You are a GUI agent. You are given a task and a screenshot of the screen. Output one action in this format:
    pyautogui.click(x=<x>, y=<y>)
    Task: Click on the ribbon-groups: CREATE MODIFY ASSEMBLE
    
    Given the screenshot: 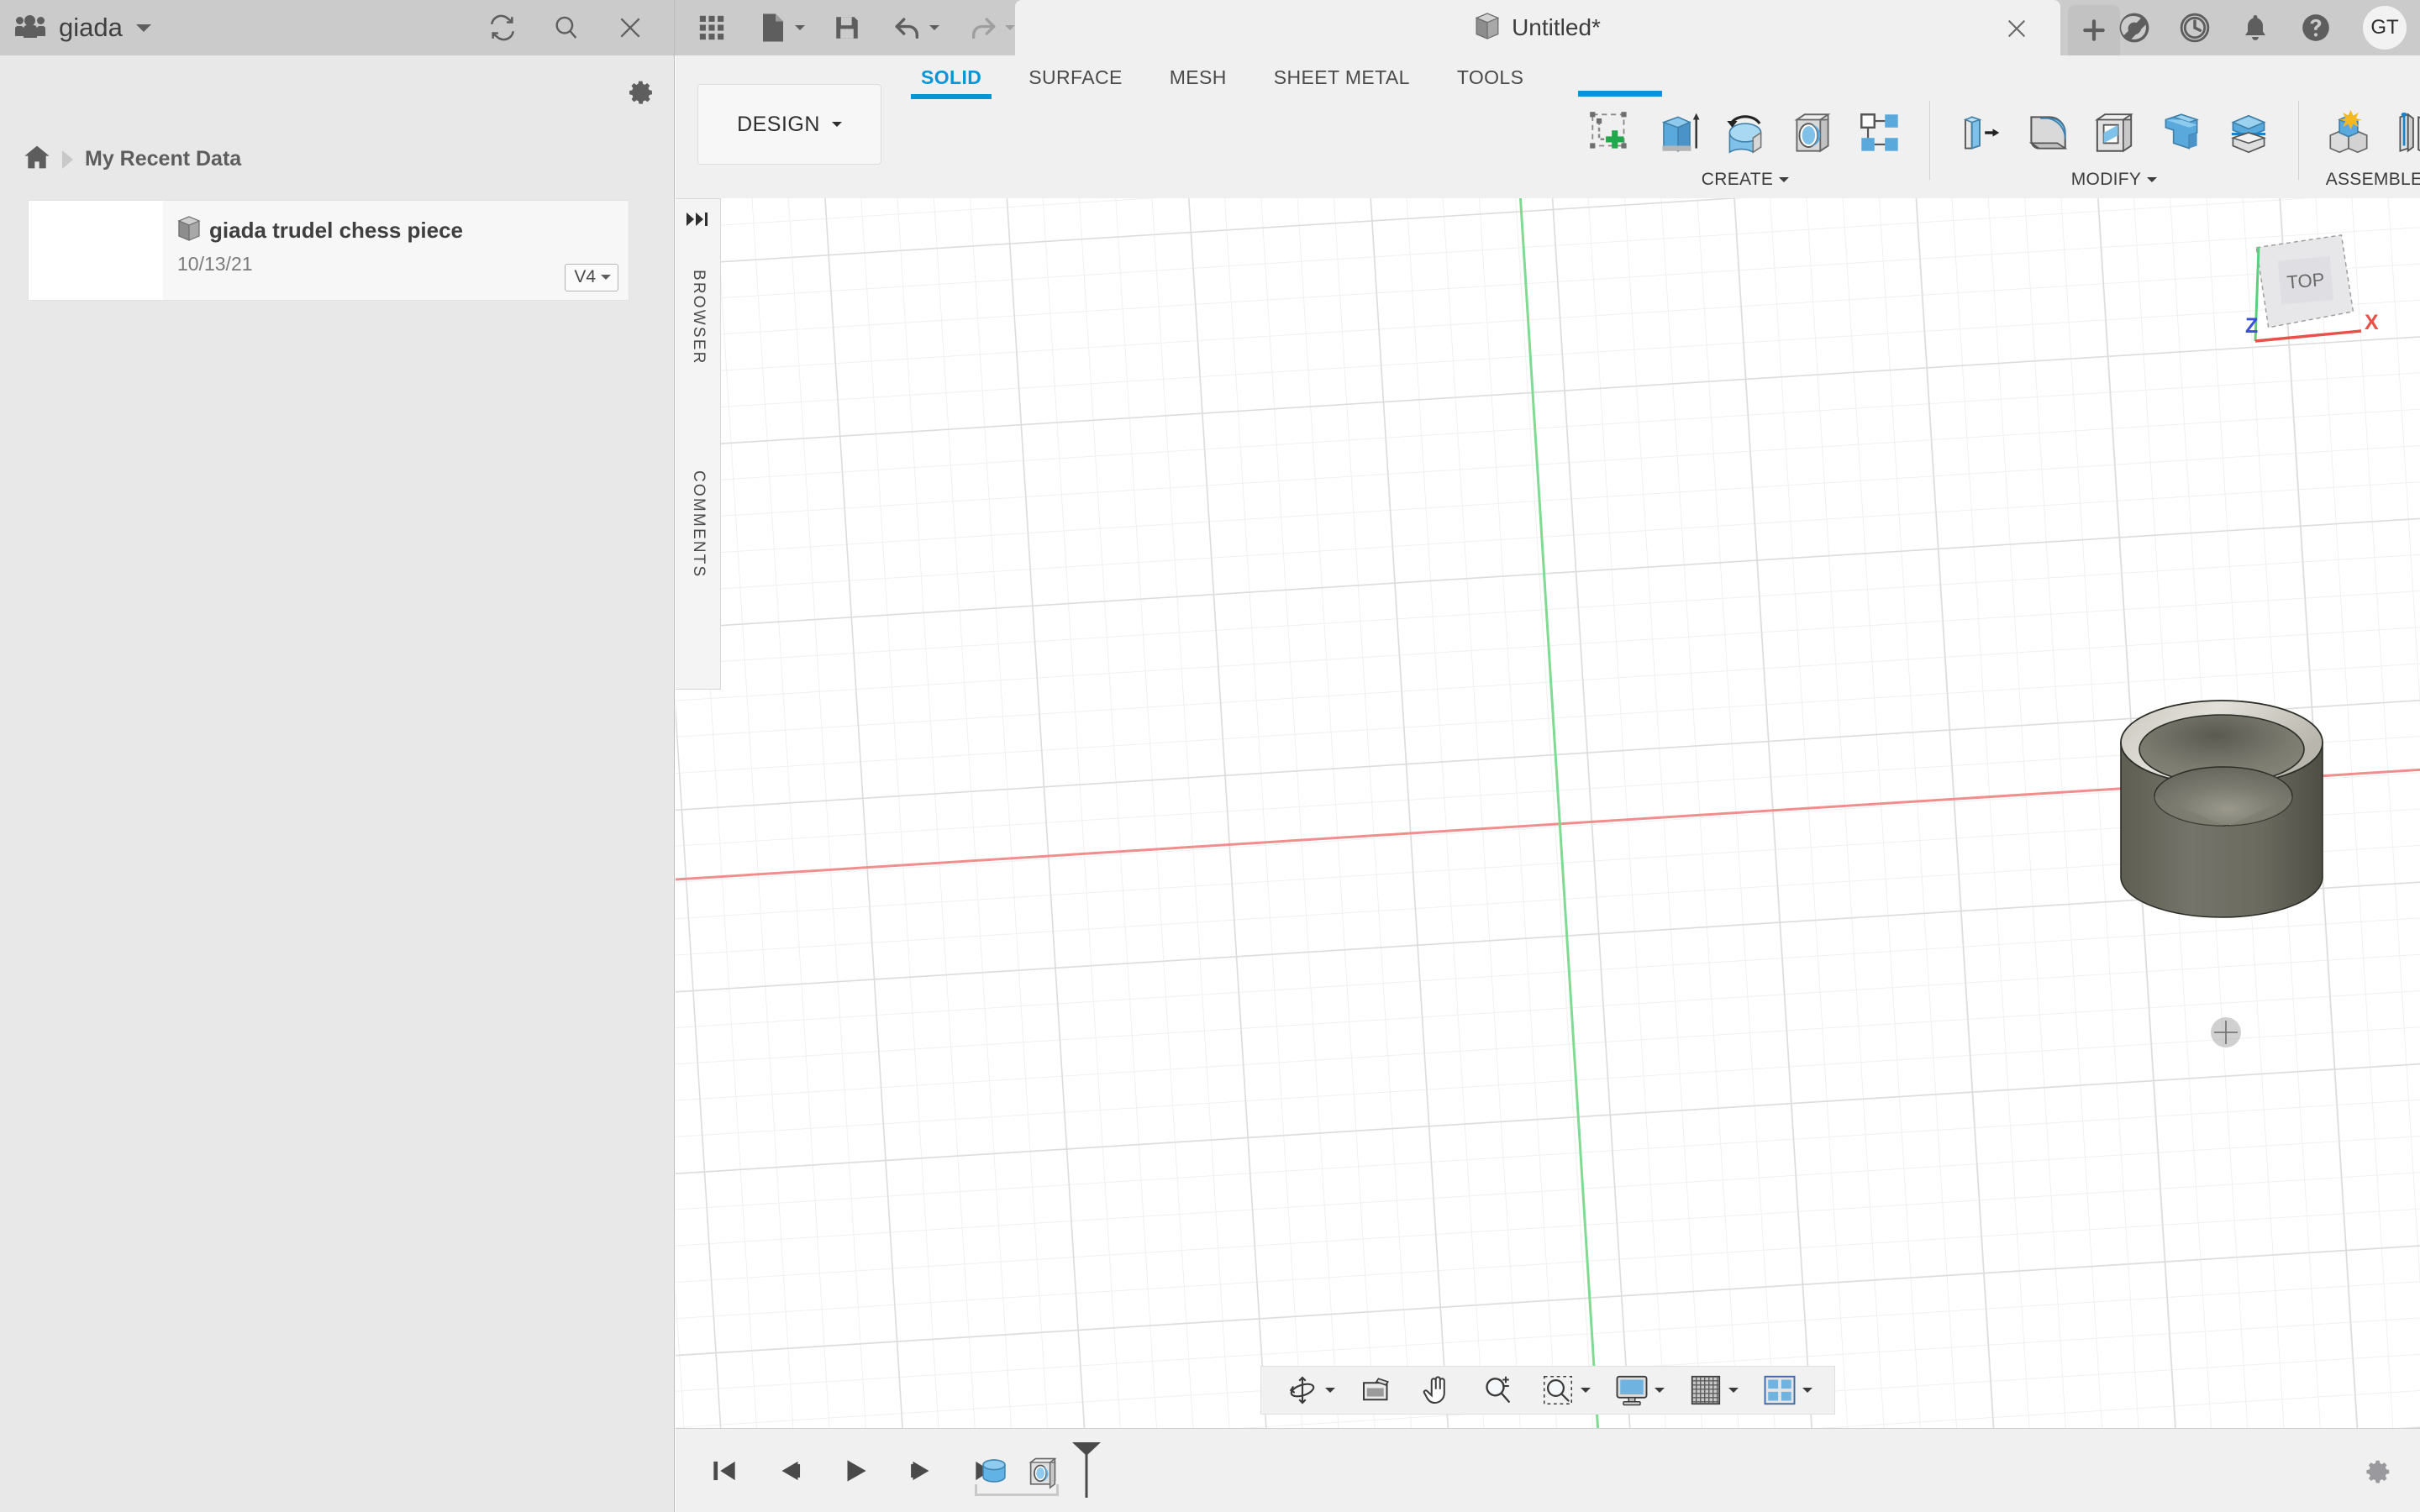 What is the action you would take?
    pyautogui.click(x=1993, y=144)
    